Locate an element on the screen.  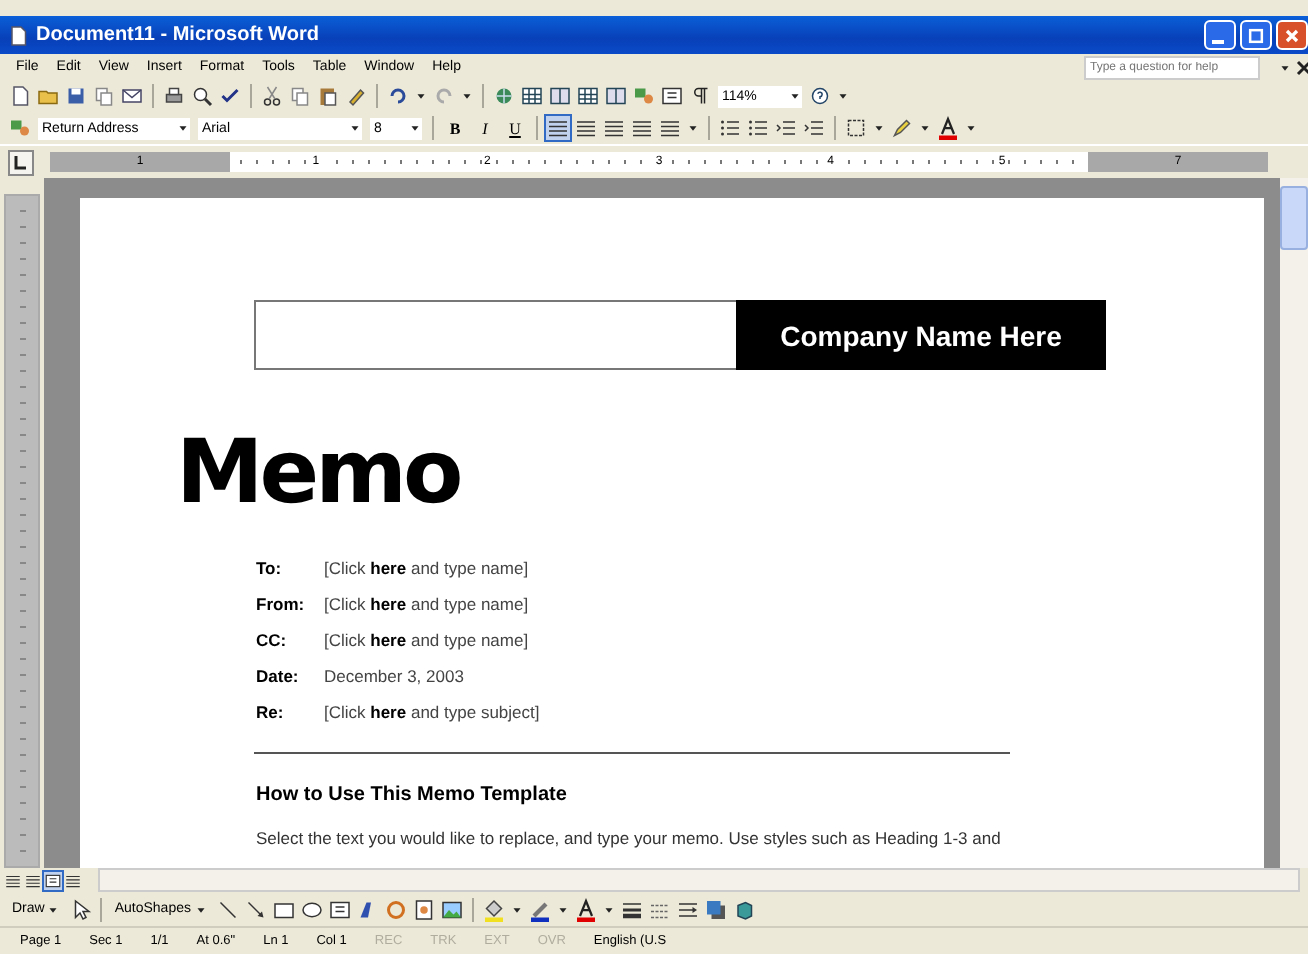
email-icon is located at coordinates (132, 96).